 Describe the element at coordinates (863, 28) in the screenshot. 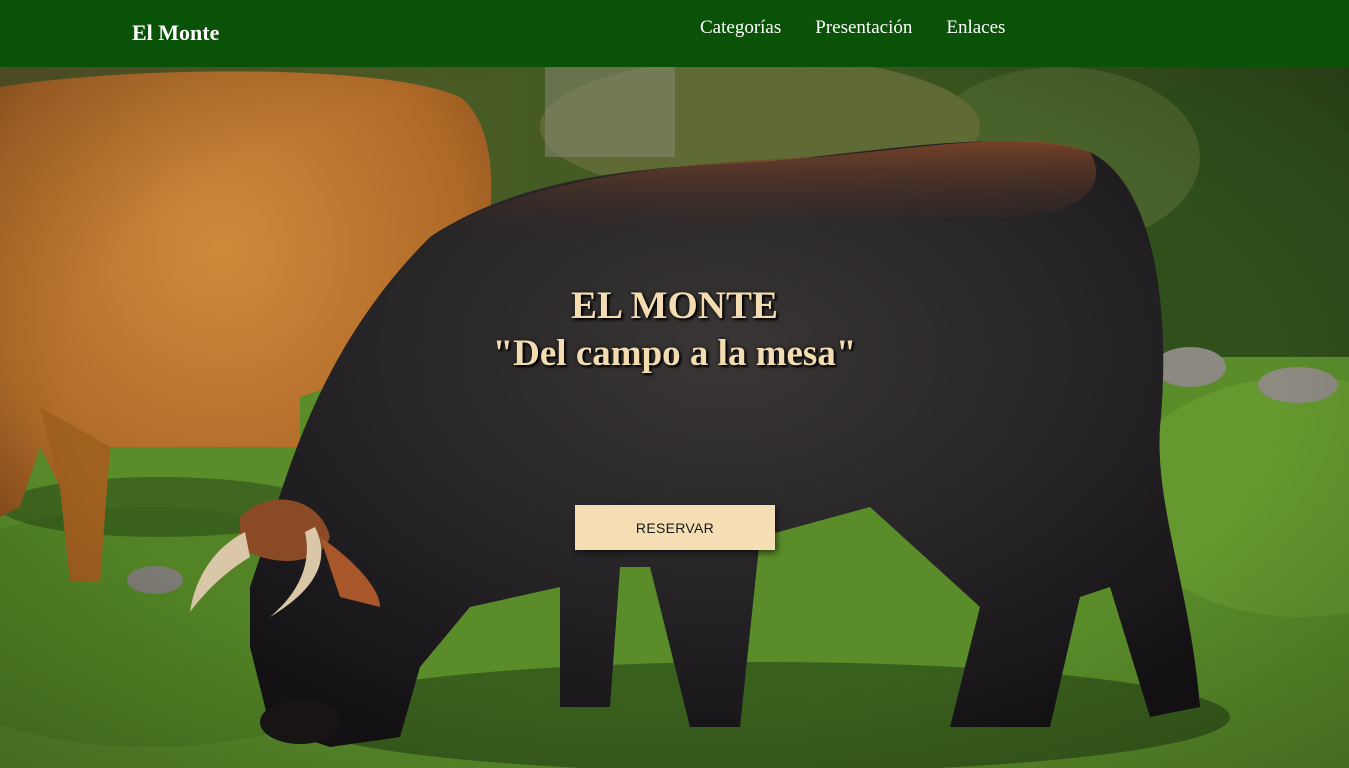

I see `nav-link-presentacion: Presentación` at that location.